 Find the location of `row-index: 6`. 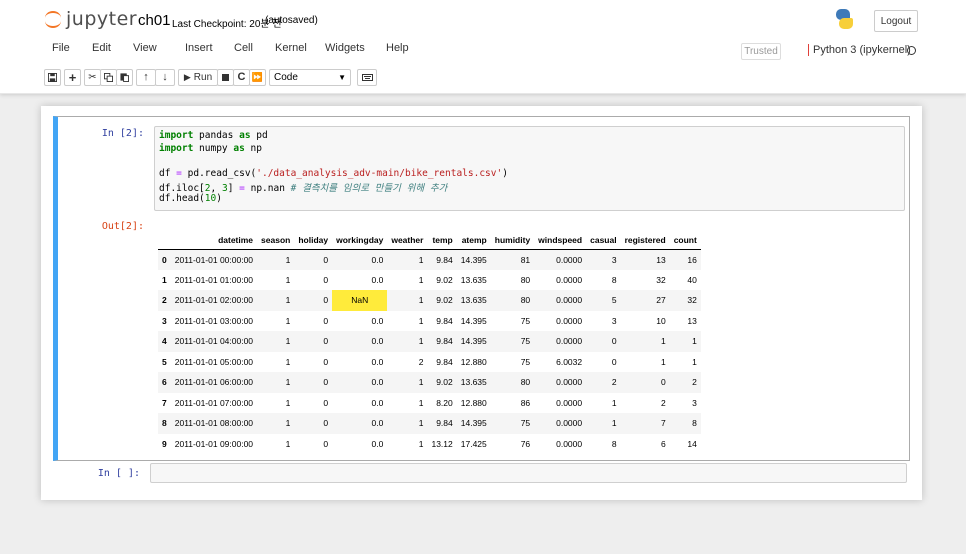

row-index: 6 is located at coordinates (164, 382).